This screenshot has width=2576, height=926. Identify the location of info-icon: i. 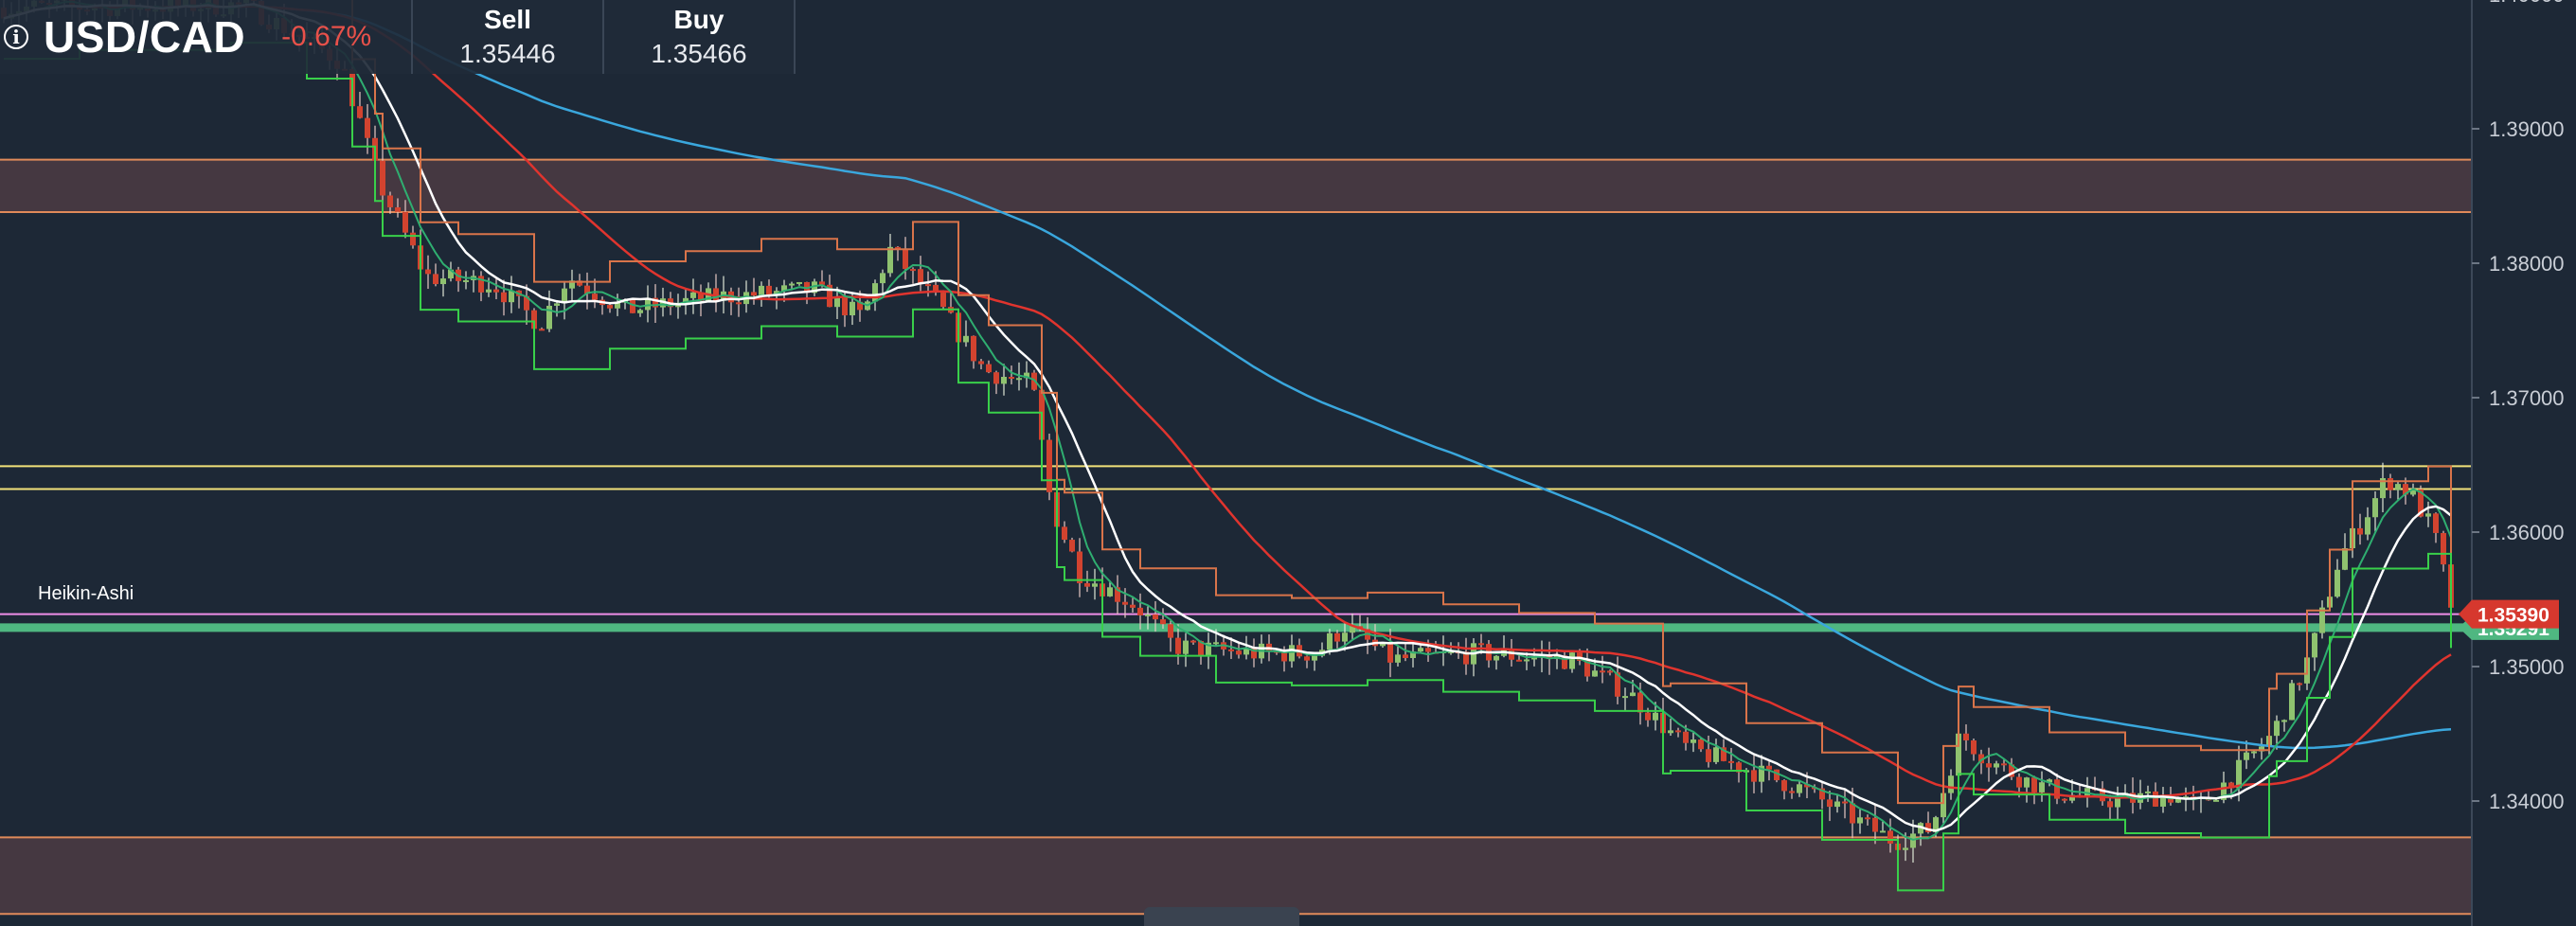
(16, 37).